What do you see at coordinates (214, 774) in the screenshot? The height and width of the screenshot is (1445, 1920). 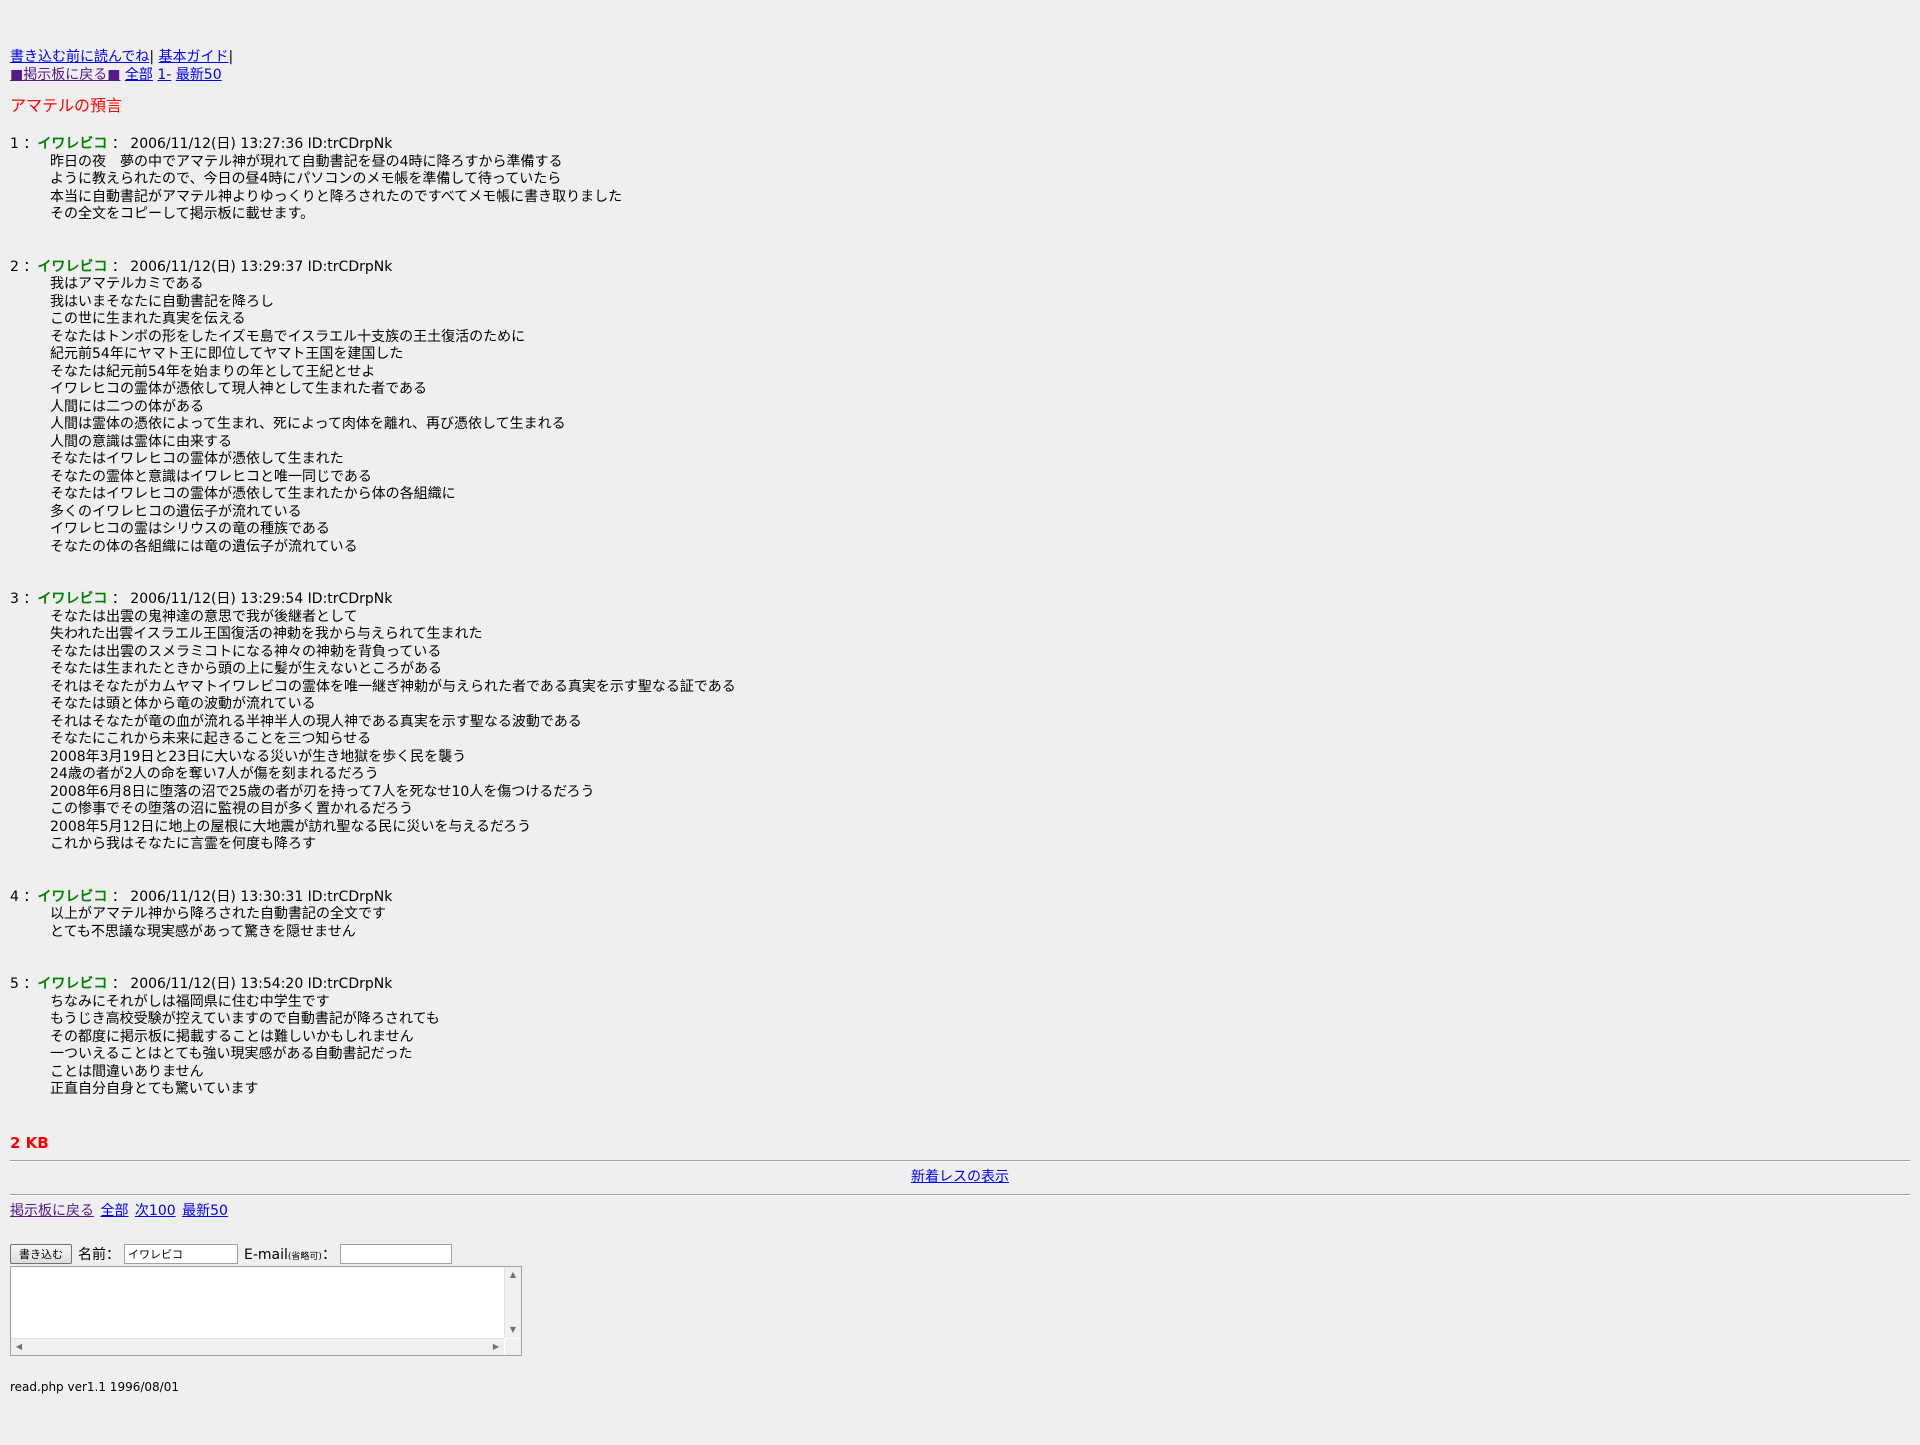 I see `post-line: 24歳の者が2人の命を奪い7人が傷を刻まれるだろう` at bounding box center [214, 774].